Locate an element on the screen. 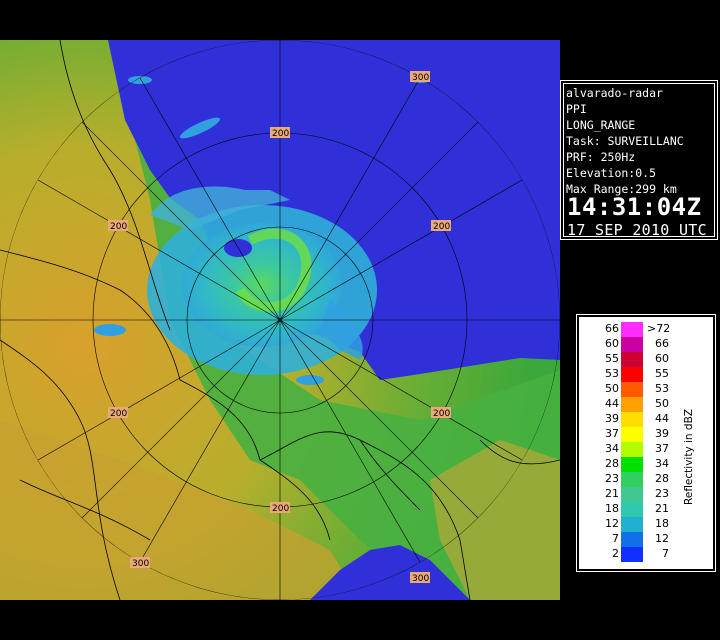 The image size is (720, 640). range-label-200-west: 200 is located at coordinates (118, 226).